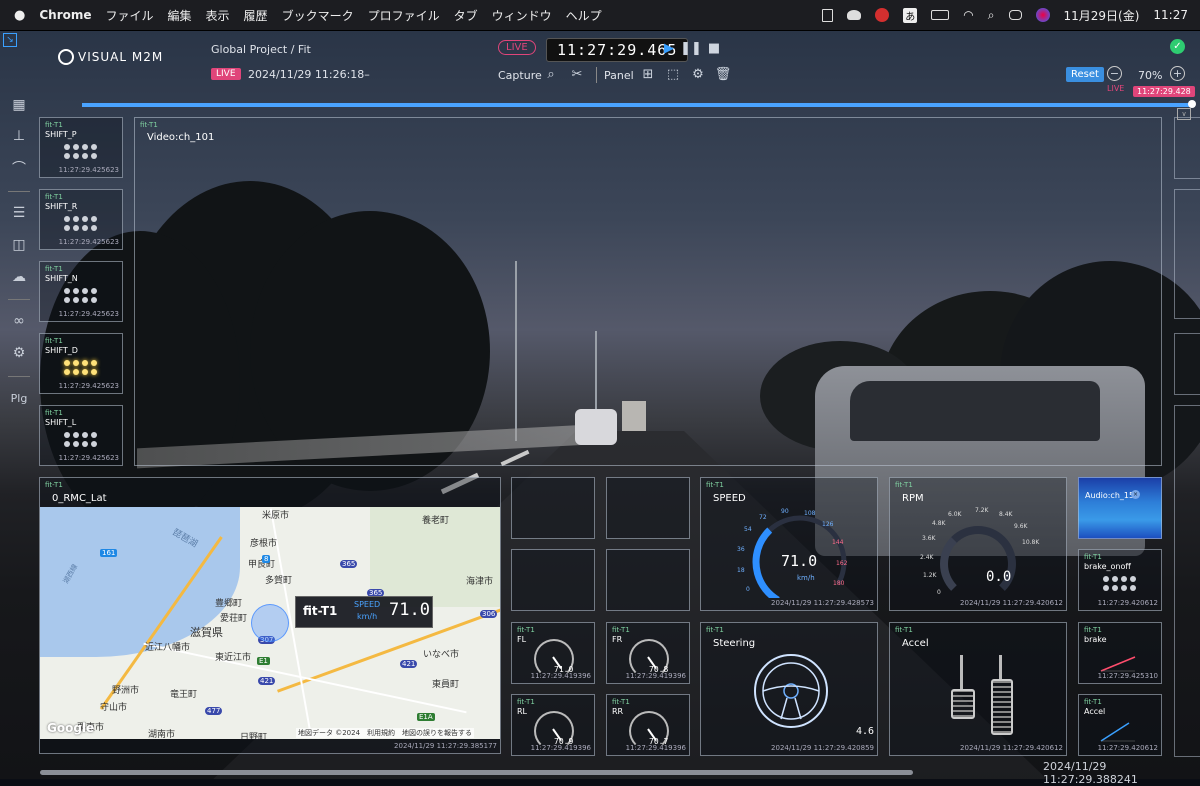 The width and height of the screenshot is (1200, 786). What do you see at coordinates (577, 74) in the screenshot?
I see `scissors-icon: ✂` at bounding box center [577, 74].